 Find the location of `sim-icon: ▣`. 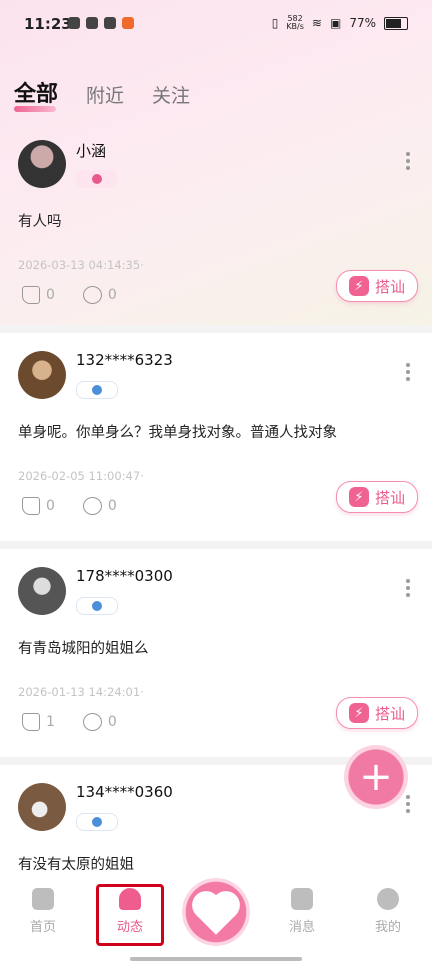

sim-icon: ▣ is located at coordinates (335, 23).